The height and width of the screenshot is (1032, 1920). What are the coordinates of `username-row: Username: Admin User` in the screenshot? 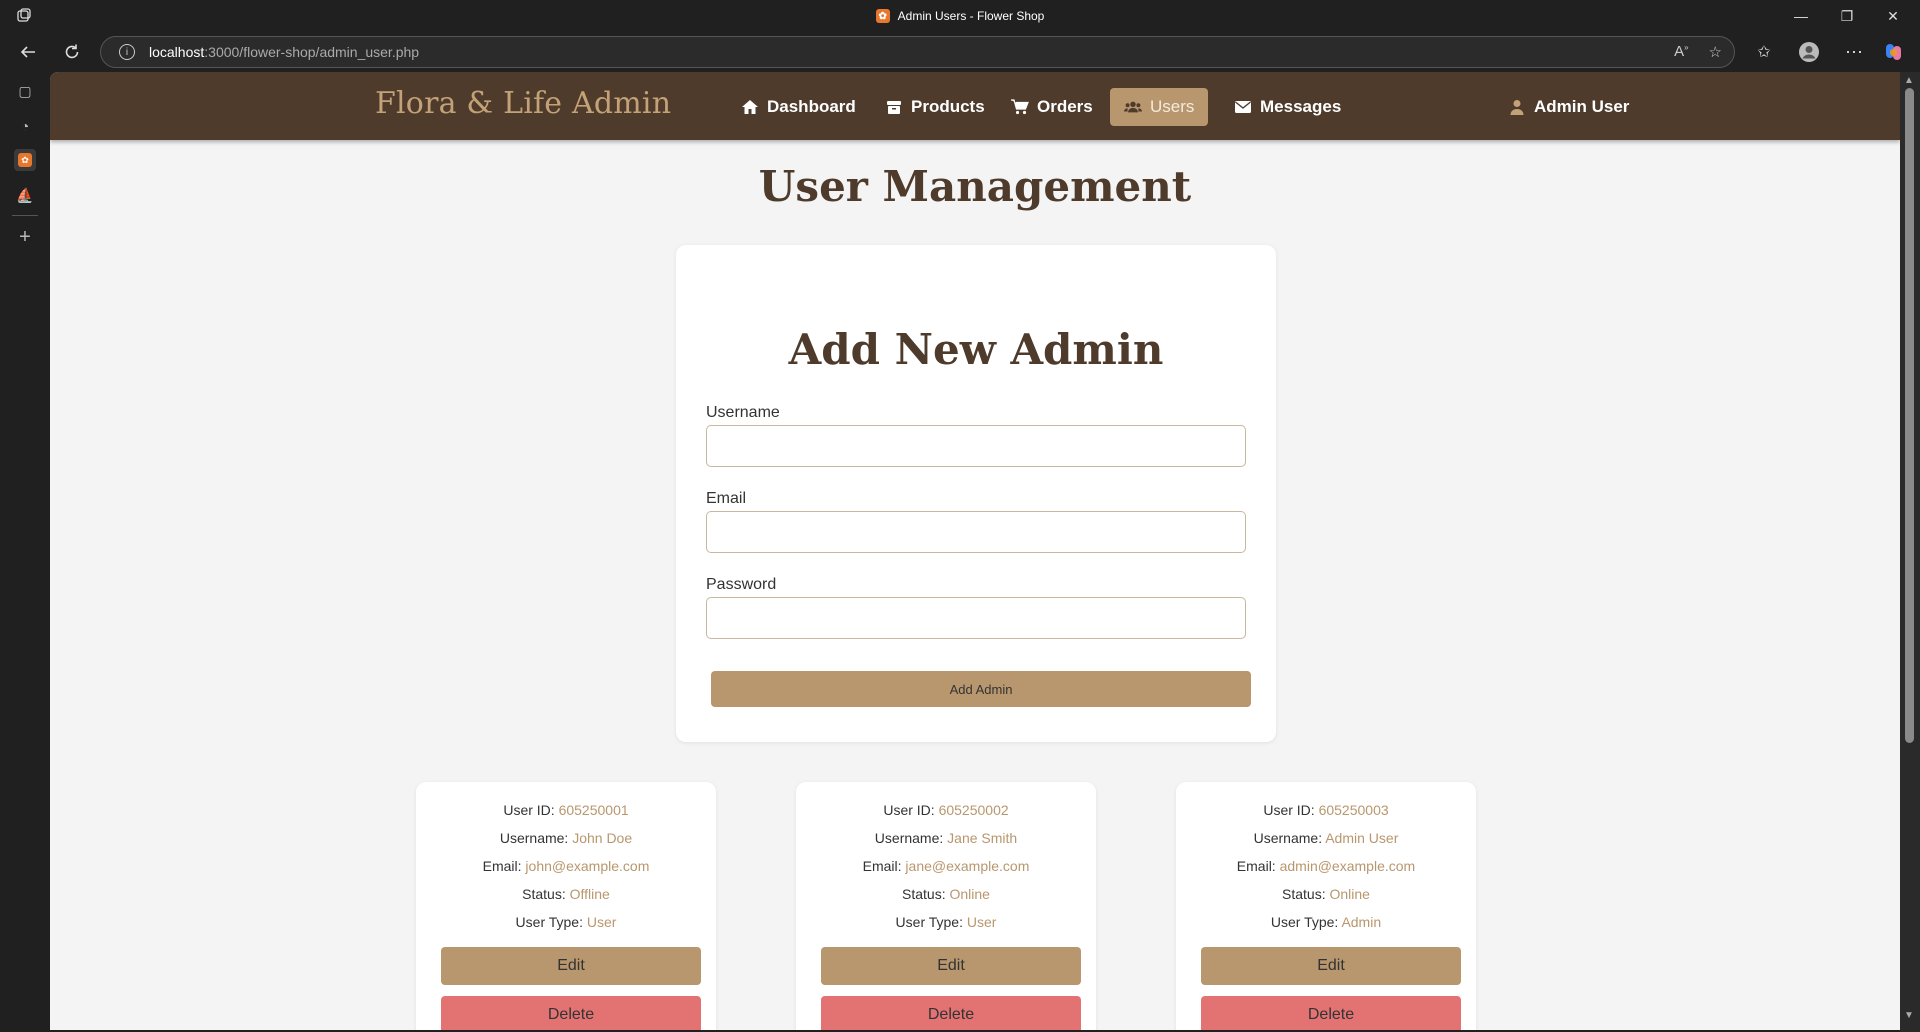 It's located at (1326, 838).